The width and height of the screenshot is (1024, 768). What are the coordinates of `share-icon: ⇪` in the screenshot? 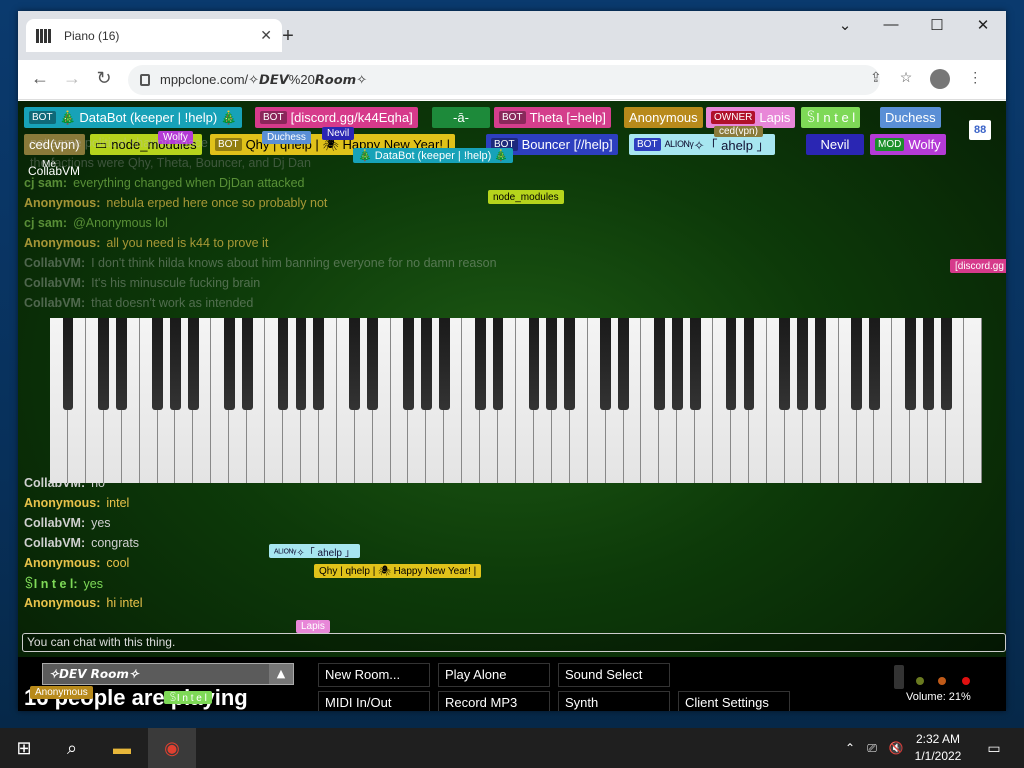 It's located at (876, 79).